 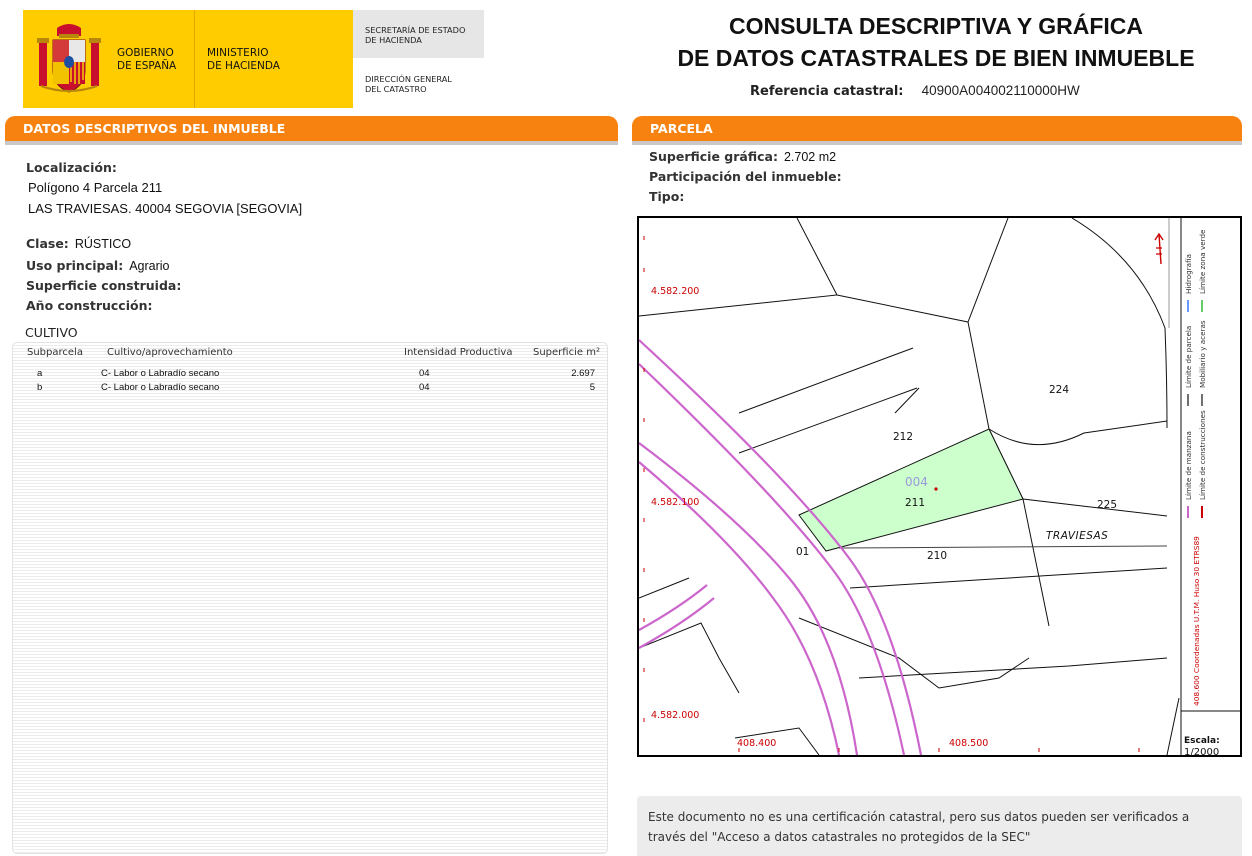 What do you see at coordinates (165, 208) in the screenshot?
I see `localizacion-line2: LAS TRAVIESAS. 40004 SEGOVIA [SEGOVIA]` at bounding box center [165, 208].